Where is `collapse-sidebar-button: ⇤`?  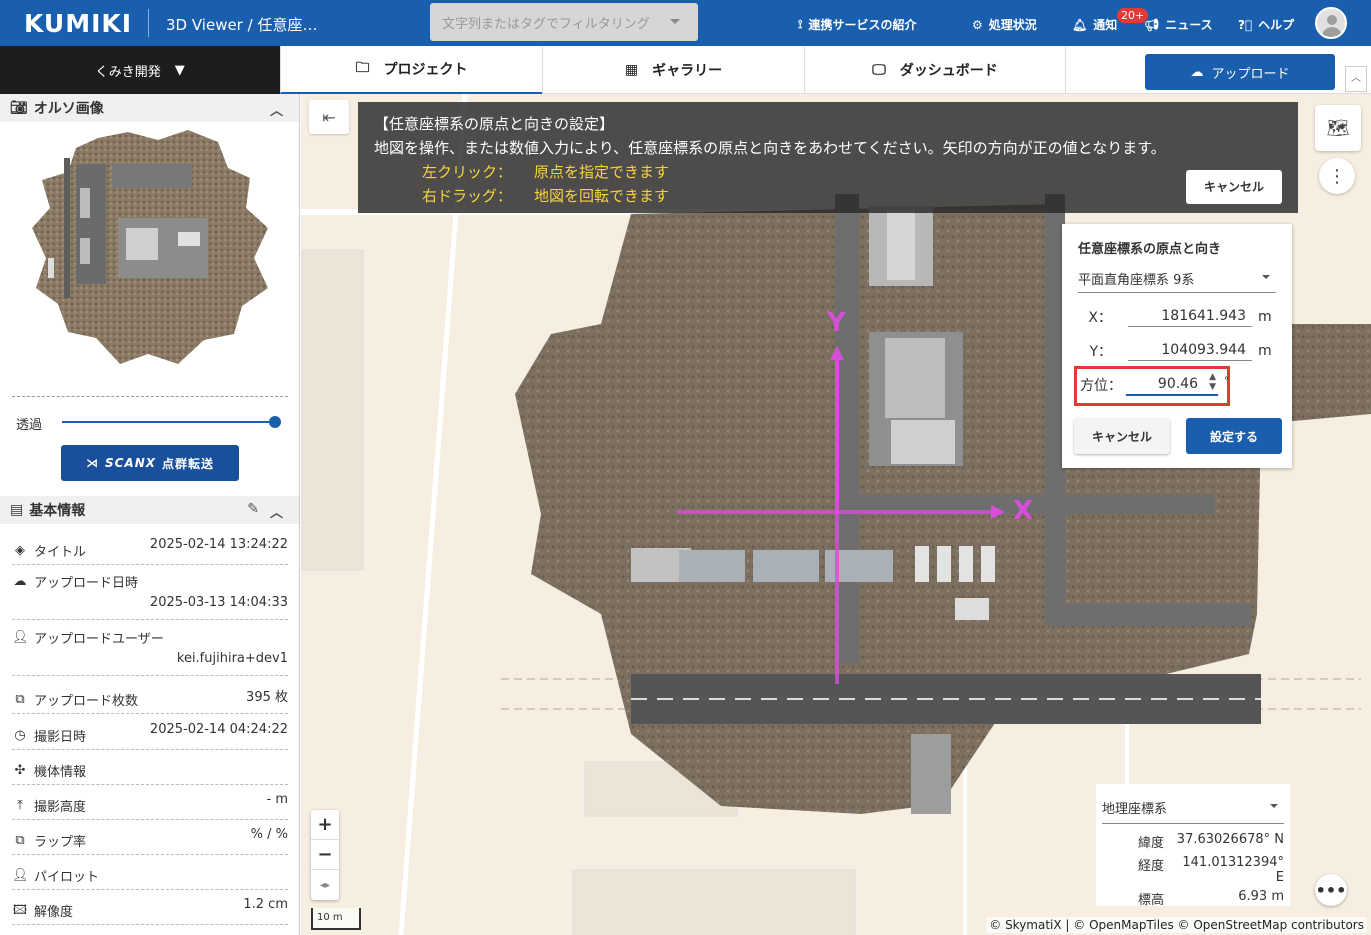 collapse-sidebar-button: ⇤ is located at coordinates (329, 117).